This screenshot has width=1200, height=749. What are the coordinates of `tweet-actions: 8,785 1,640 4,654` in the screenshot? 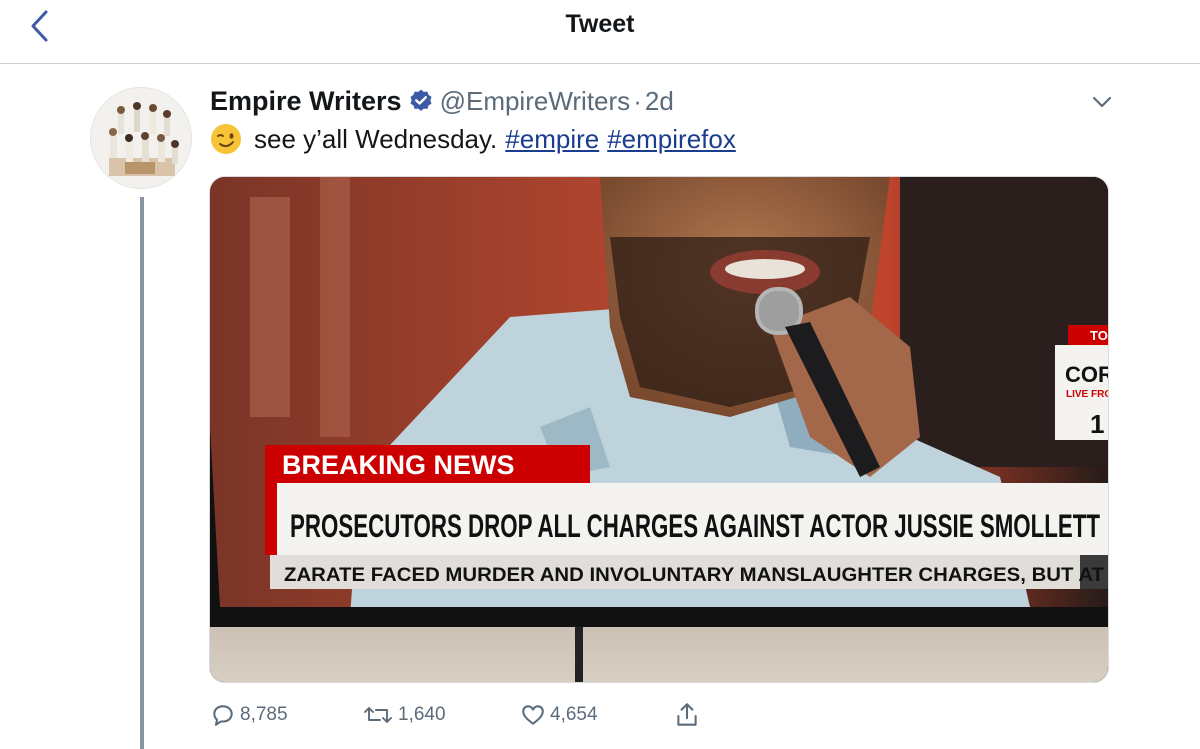 It's located at (470, 715).